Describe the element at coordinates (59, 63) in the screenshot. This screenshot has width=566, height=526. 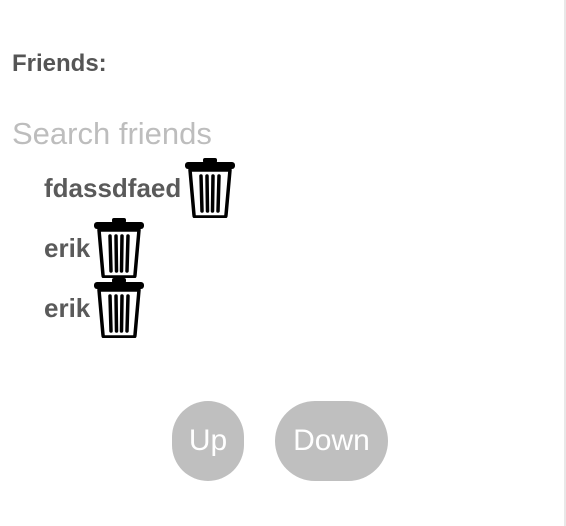
I see `friends-heading: Friends:` at that location.